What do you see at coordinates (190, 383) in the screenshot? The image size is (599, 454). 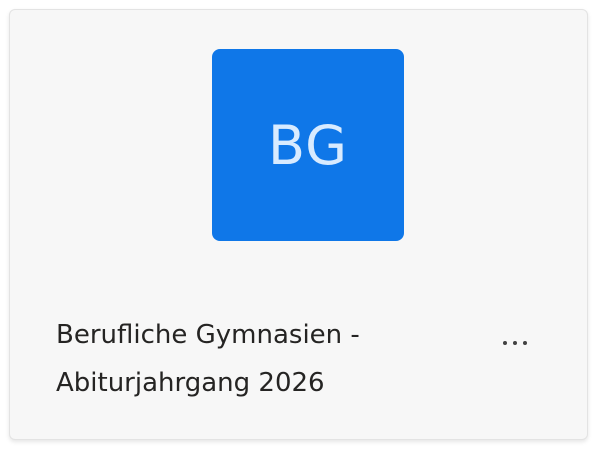 I see `team-name-line-2: Abiturjahrgang 2026` at bounding box center [190, 383].